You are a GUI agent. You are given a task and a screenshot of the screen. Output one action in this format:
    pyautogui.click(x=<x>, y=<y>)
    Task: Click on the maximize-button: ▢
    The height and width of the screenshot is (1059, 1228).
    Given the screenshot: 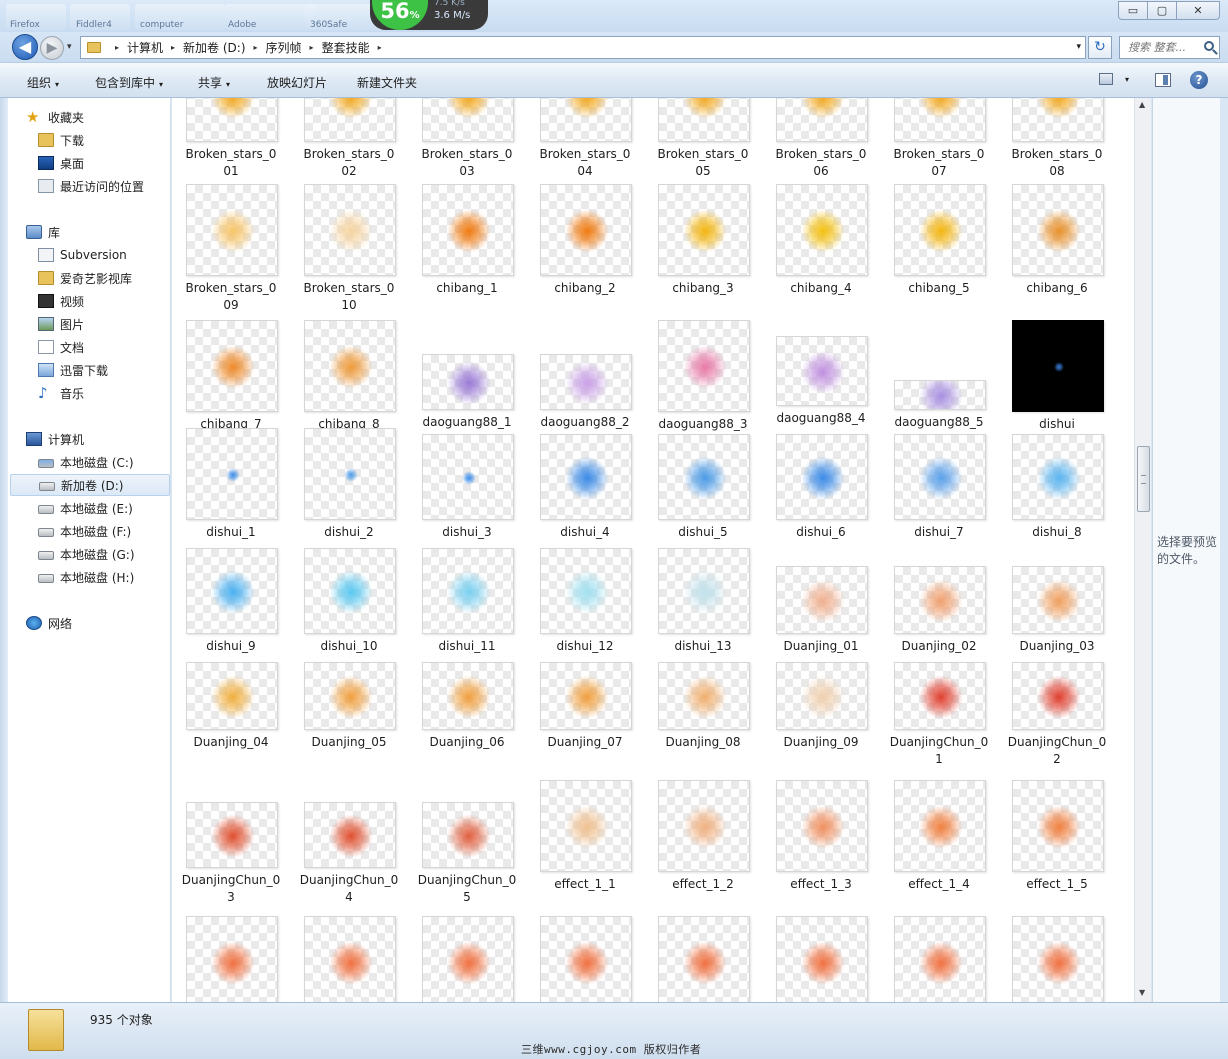 What is the action you would take?
    pyautogui.click(x=1162, y=10)
    